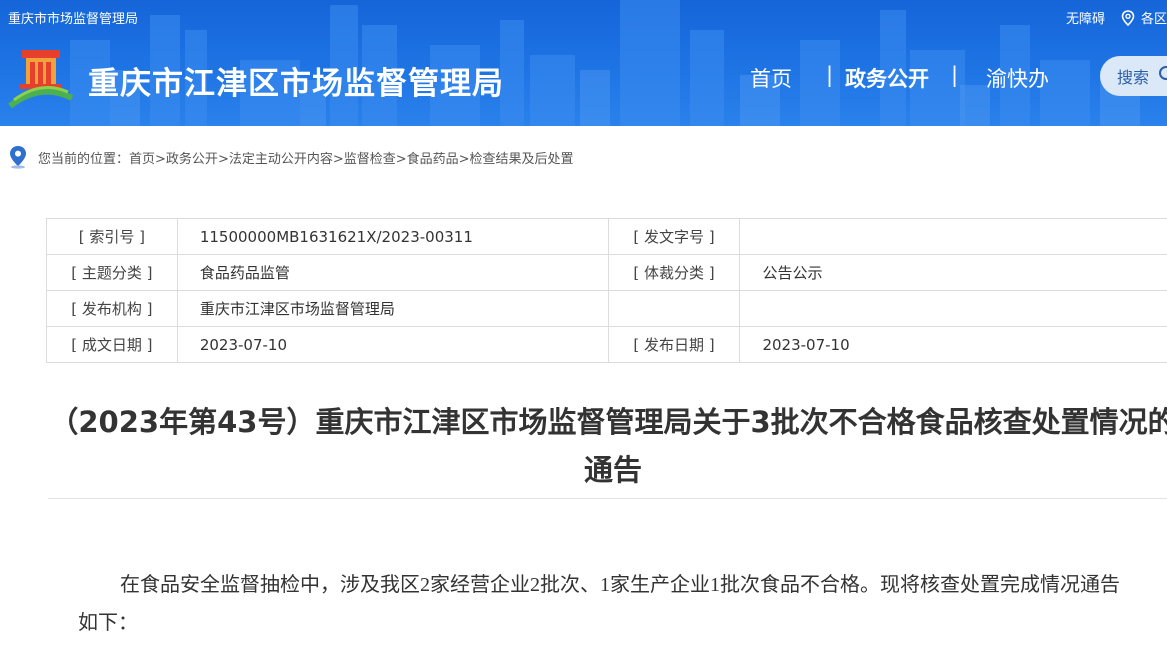 Image resolution: width=1167 pixels, height=645 pixels. I want to click on parent-site-link: 重庆市市场监督管理局, so click(73, 17).